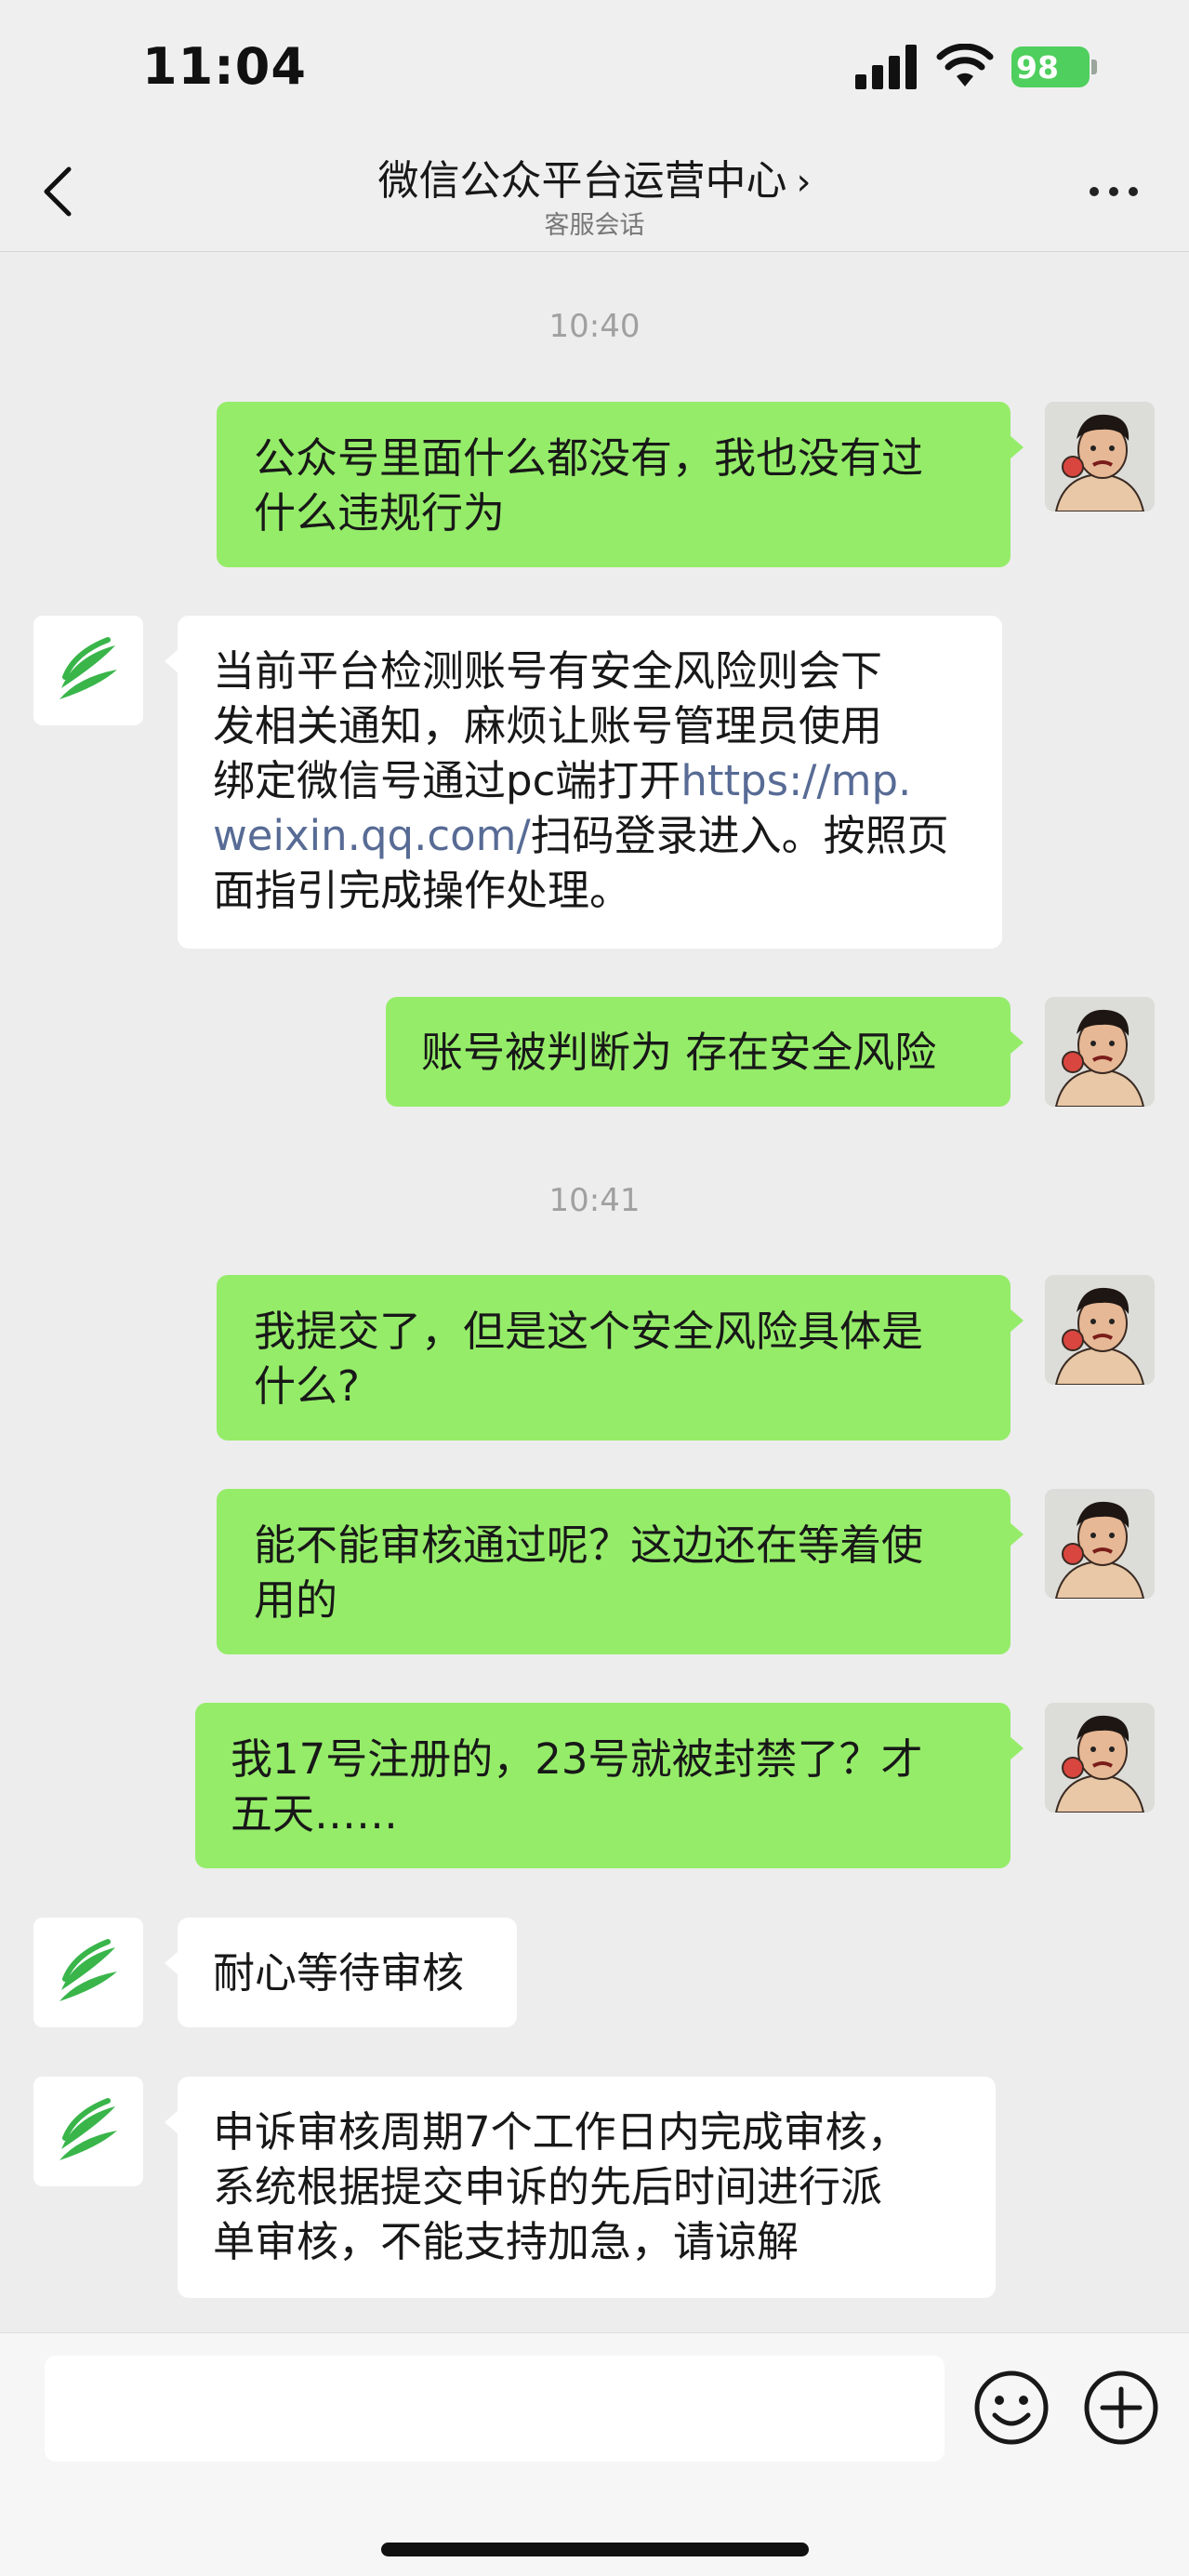 The image size is (1189, 2576). What do you see at coordinates (804, 182) in the screenshot?
I see `chevron-right-icon: ›` at bounding box center [804, 182].